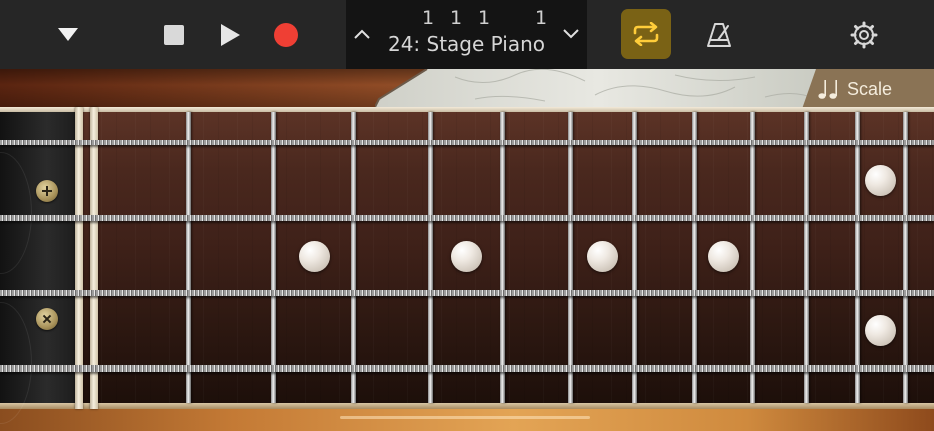  What do you see at coordinates (467, 142) in the screenshot?
I see `string-g` at bounding box center [467, 142].